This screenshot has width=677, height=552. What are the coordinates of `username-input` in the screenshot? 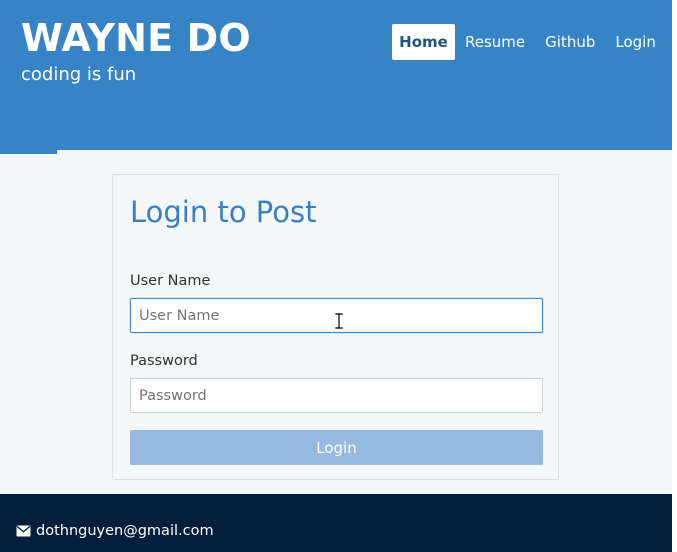 It's located at (336, 315).